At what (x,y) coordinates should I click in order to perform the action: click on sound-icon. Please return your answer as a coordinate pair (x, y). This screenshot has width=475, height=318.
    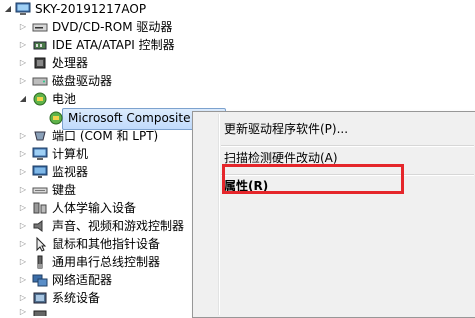
    Looking at the image, I should click on (38, 226).